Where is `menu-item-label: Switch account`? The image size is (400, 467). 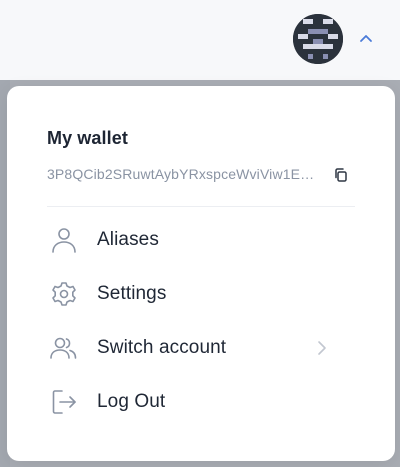 menu-item-label: Switch account is located at coordinates (162, 347).